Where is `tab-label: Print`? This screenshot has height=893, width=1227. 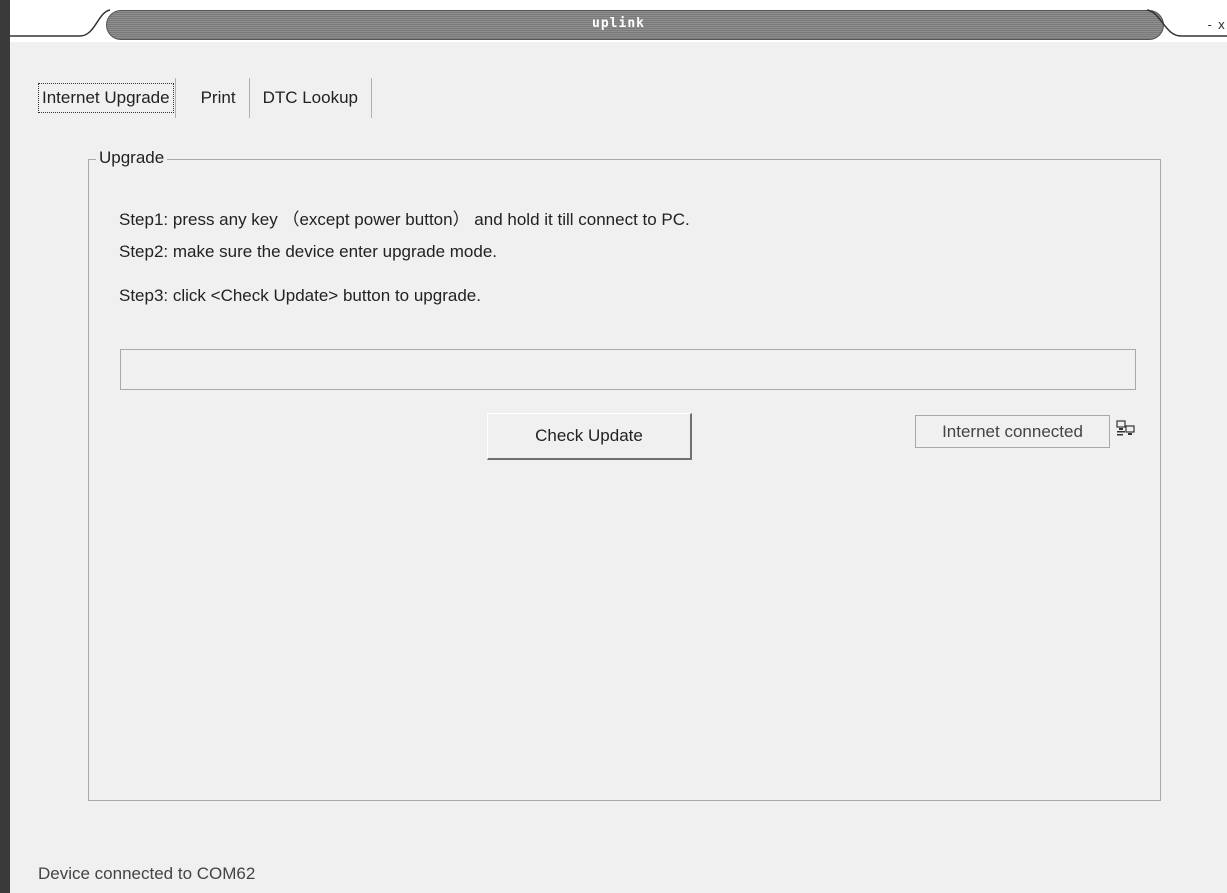
tab-label: Print is located at coordinates (218, 97).